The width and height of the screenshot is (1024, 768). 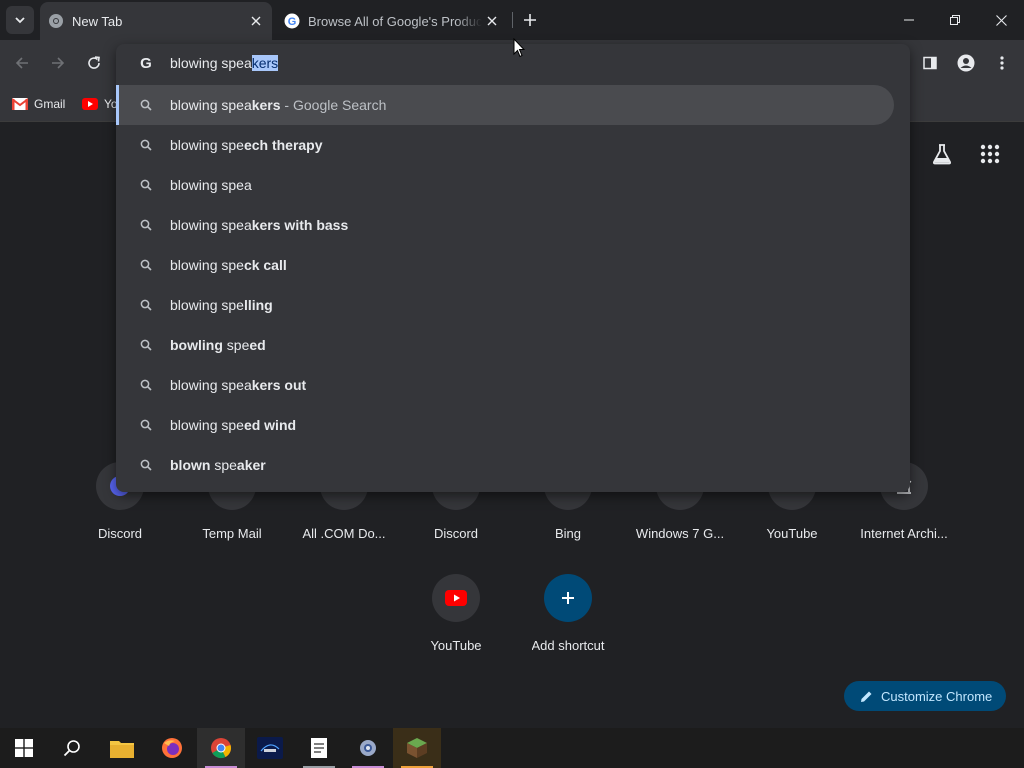 I want to click on shortcut-youtube-2: YouTube, so click(x=456, y=613).